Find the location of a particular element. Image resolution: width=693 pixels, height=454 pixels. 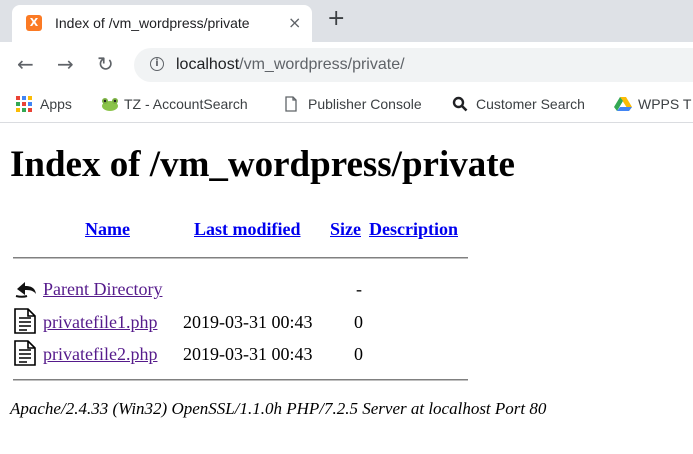

bookmark-label: Publisher Console is located at coordinates (365, 104).